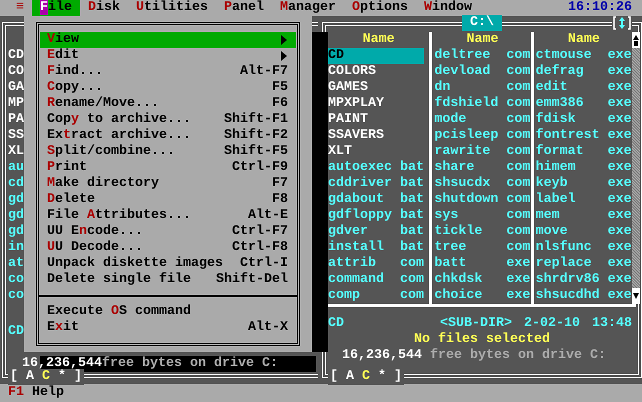  I want to click on file-time: 13:48, so click(612, 324).